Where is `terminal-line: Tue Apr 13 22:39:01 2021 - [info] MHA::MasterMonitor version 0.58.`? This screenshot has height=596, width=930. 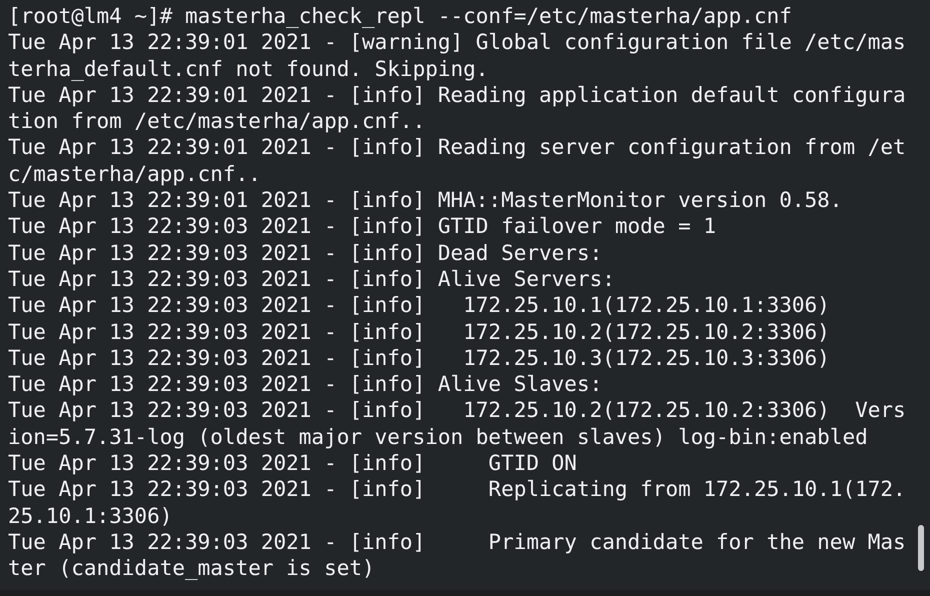 terminal-line: Tue Apr 13 22:39:01 2021 - [info] MHA::MasterMonitor version 0.58. is located at coordinates (426, 200).